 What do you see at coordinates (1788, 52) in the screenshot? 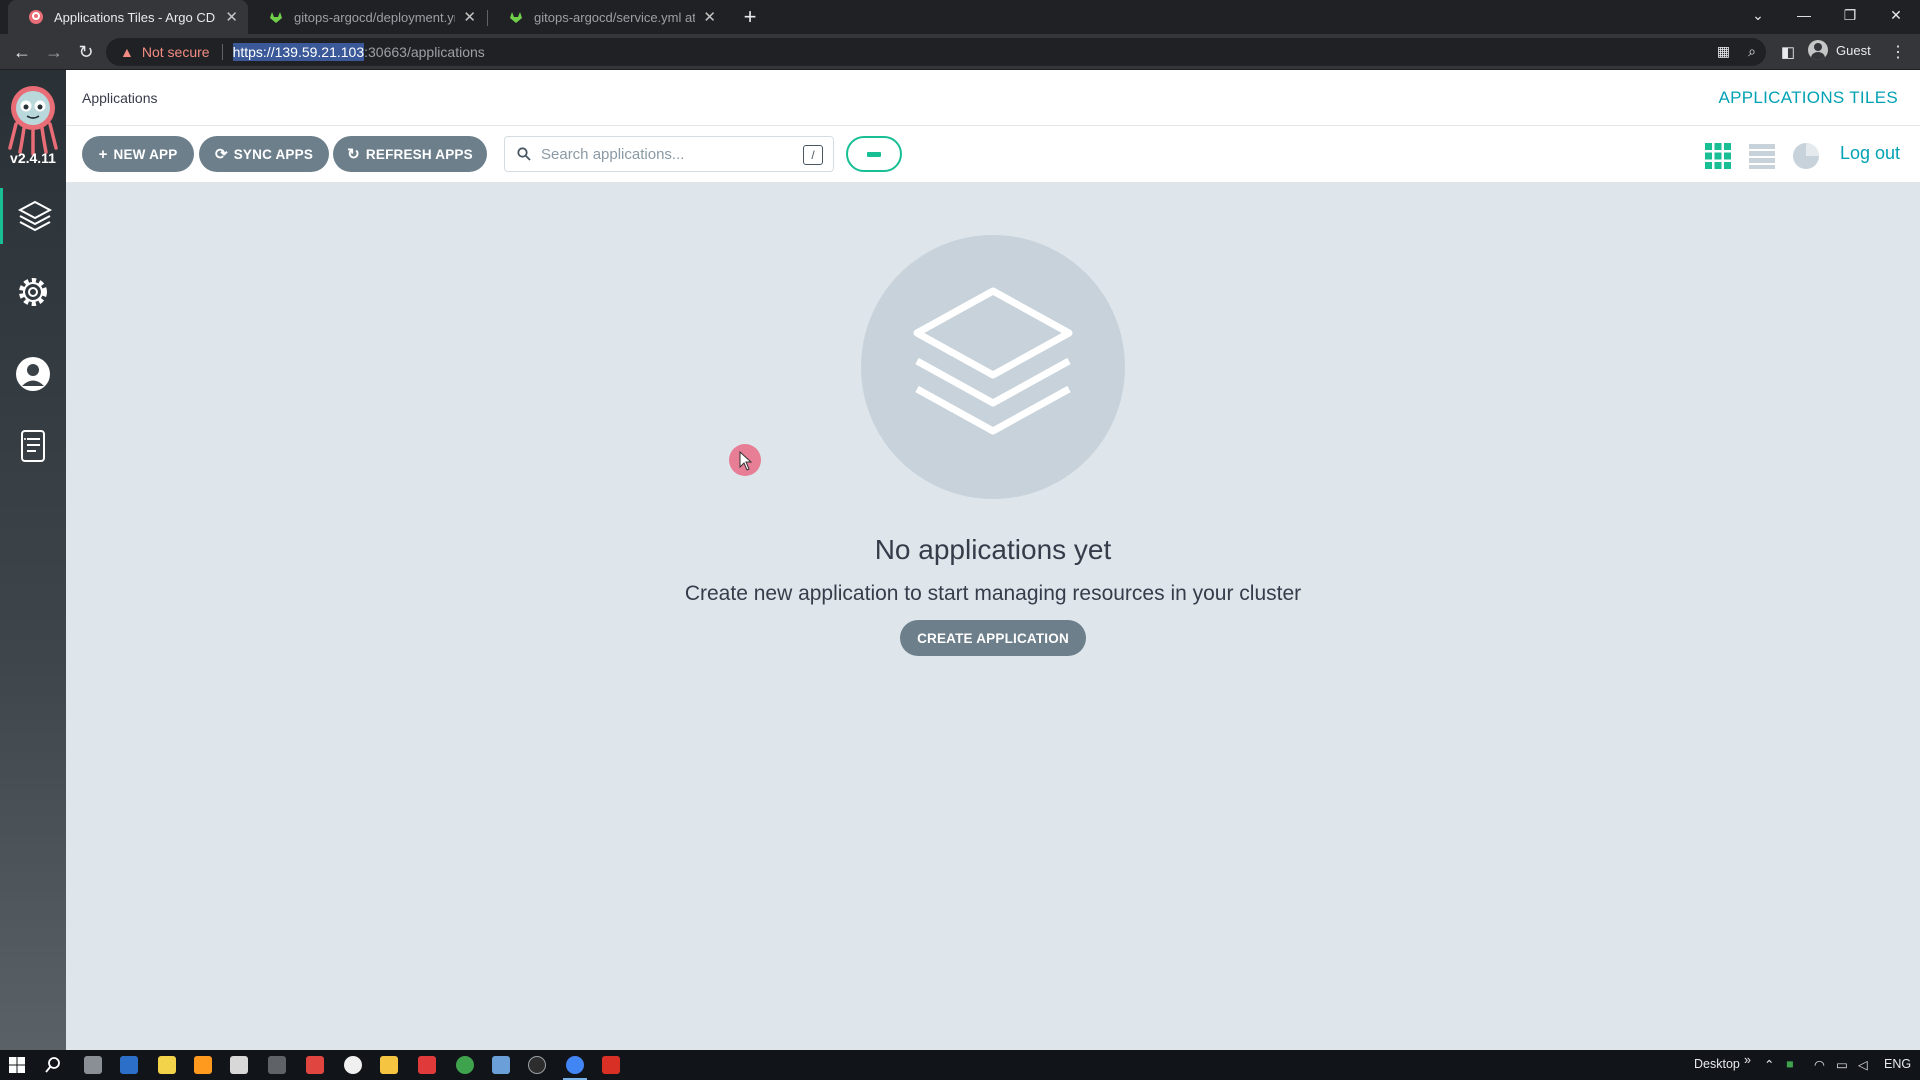
I see `side-panel-icon: ◧` at bounding box center [1788, 52].